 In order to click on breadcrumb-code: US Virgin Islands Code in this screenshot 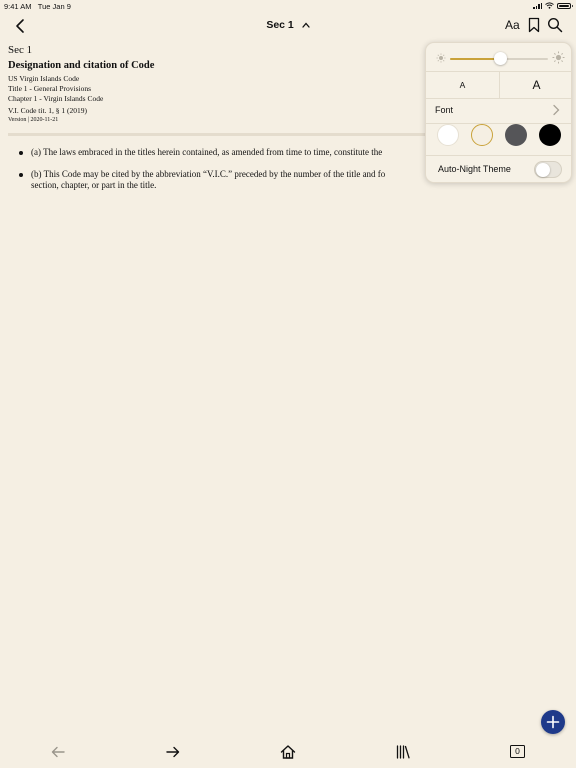, I will do `click(218, 79)`.